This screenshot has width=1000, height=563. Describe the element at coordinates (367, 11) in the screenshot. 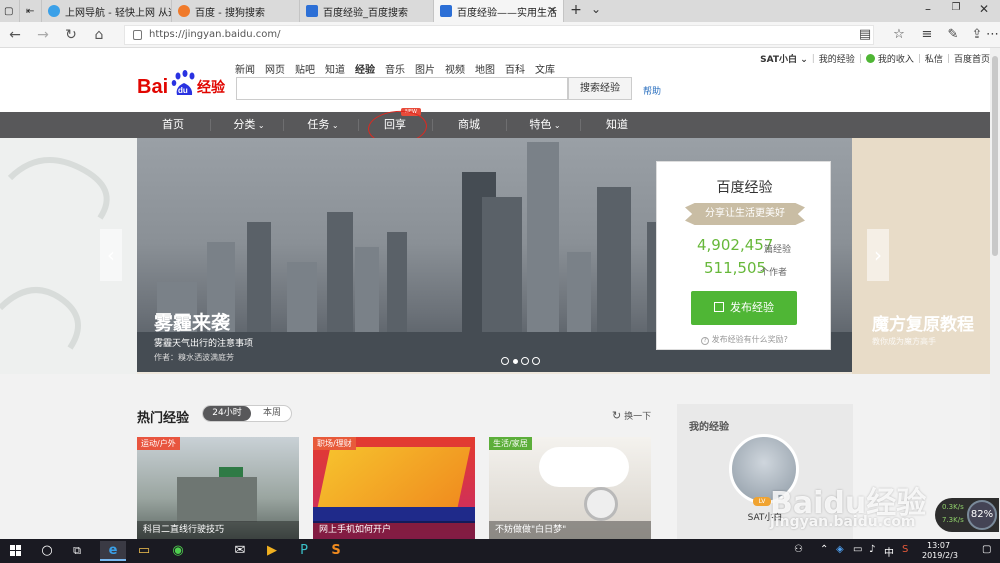

I see `browser-tab-3: 百度经验_百度搜索` at that location.